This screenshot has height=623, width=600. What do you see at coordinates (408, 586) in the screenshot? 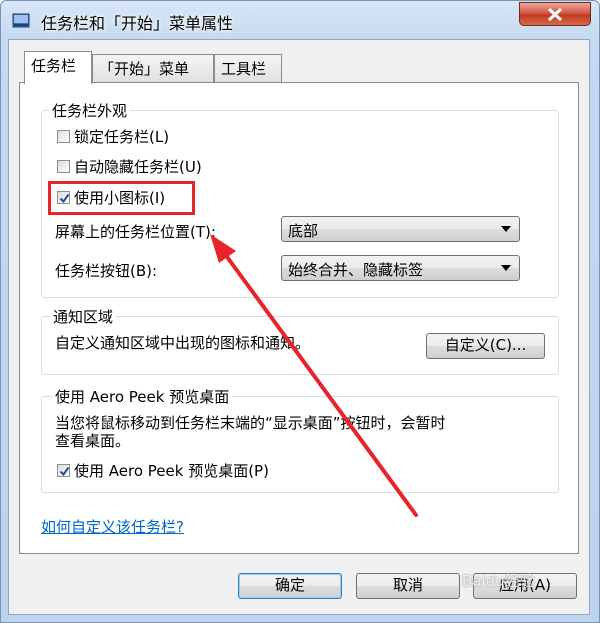
I see `cancel-button: 取消` at bounding box center [408, 586].